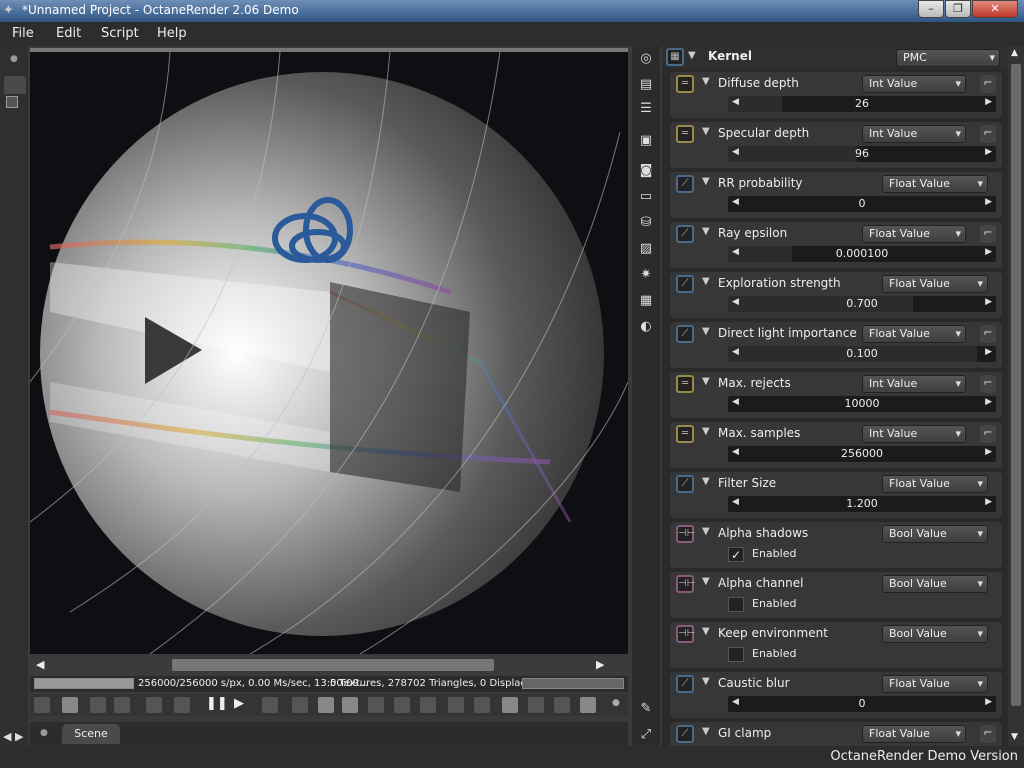 This screenshot has width=1024, height=768. What do you see at coordinates (510, 705) in the screenshot?
I see `spinner-icon` at bounding box center [510, 705].